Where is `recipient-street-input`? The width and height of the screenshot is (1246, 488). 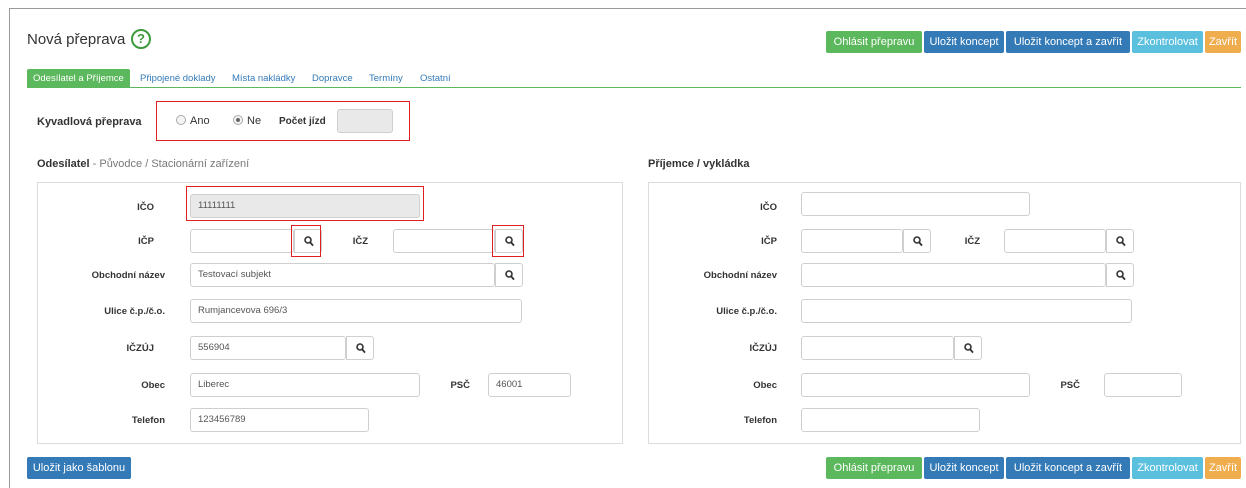 recipient-street-input is located at coordinates (966, 311).